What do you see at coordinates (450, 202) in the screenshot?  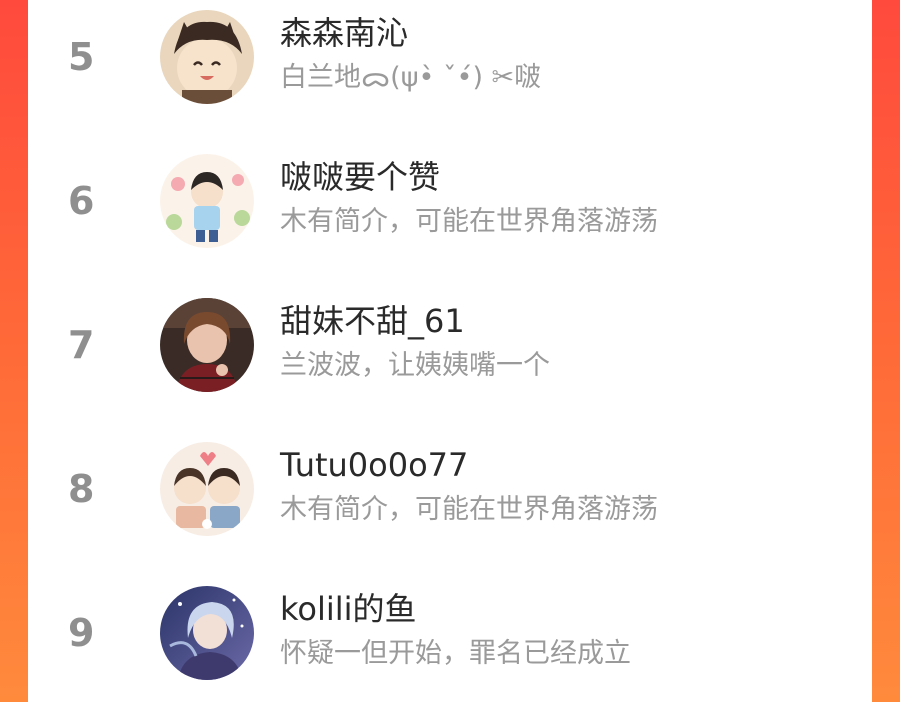 I see `list-item: 6 啵啵要个赞 木有简介，可能在世界角落游荡` at bounding box center [450, 202].